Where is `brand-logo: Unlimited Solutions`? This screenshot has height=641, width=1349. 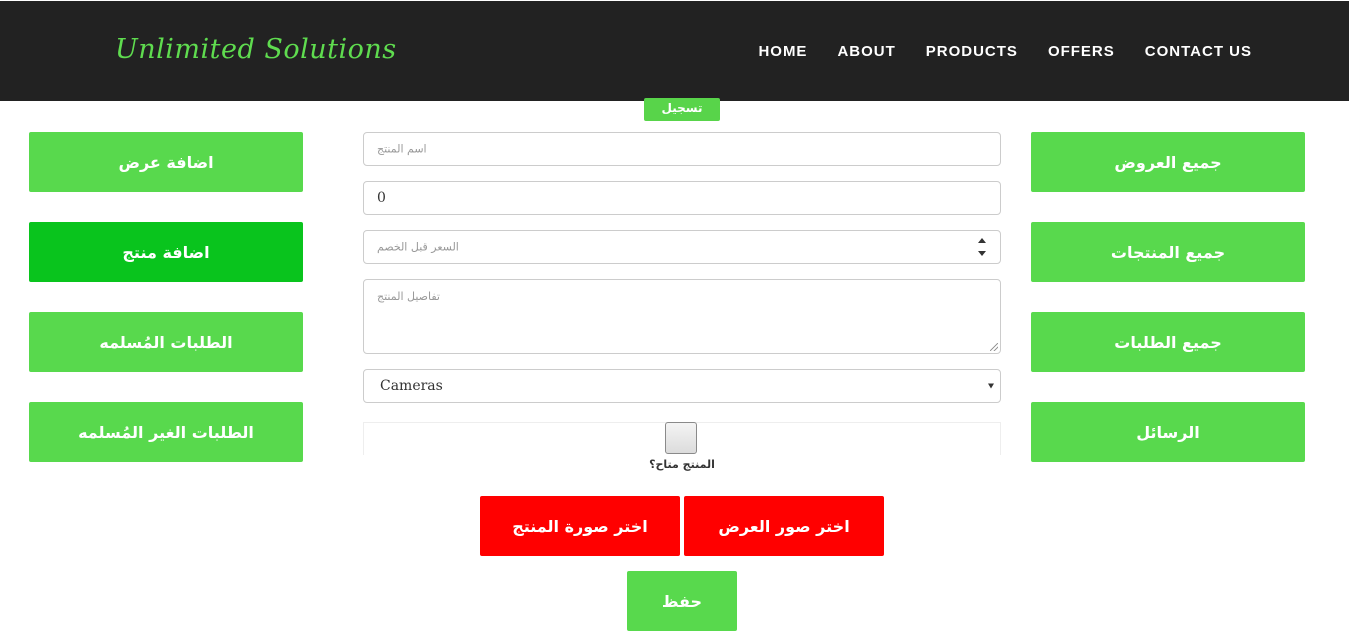 brand-logo: Unlimited Solutions is located at coordinates (256, 49).